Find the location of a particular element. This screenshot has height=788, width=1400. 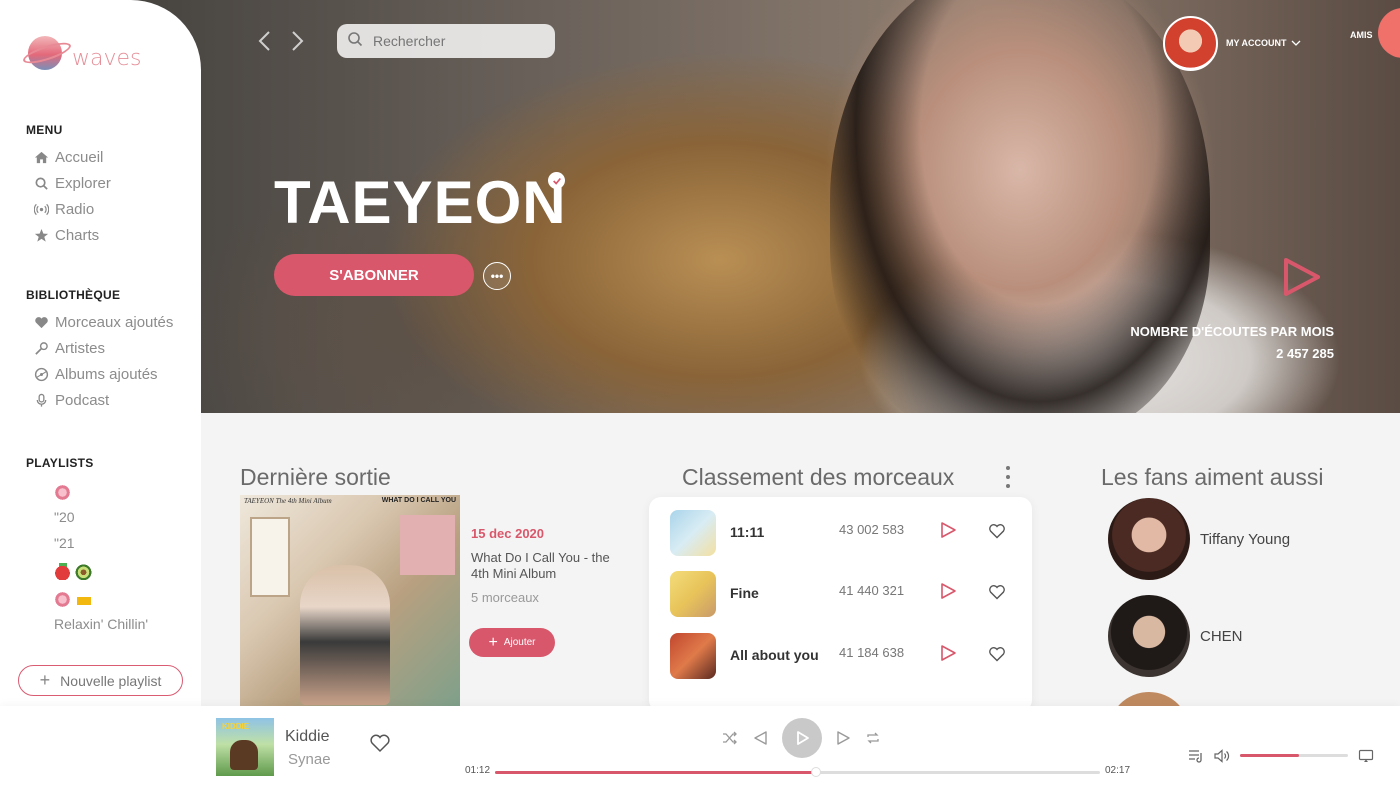

sidebar-item-label: Explorer is located at coordinates (83, 183).